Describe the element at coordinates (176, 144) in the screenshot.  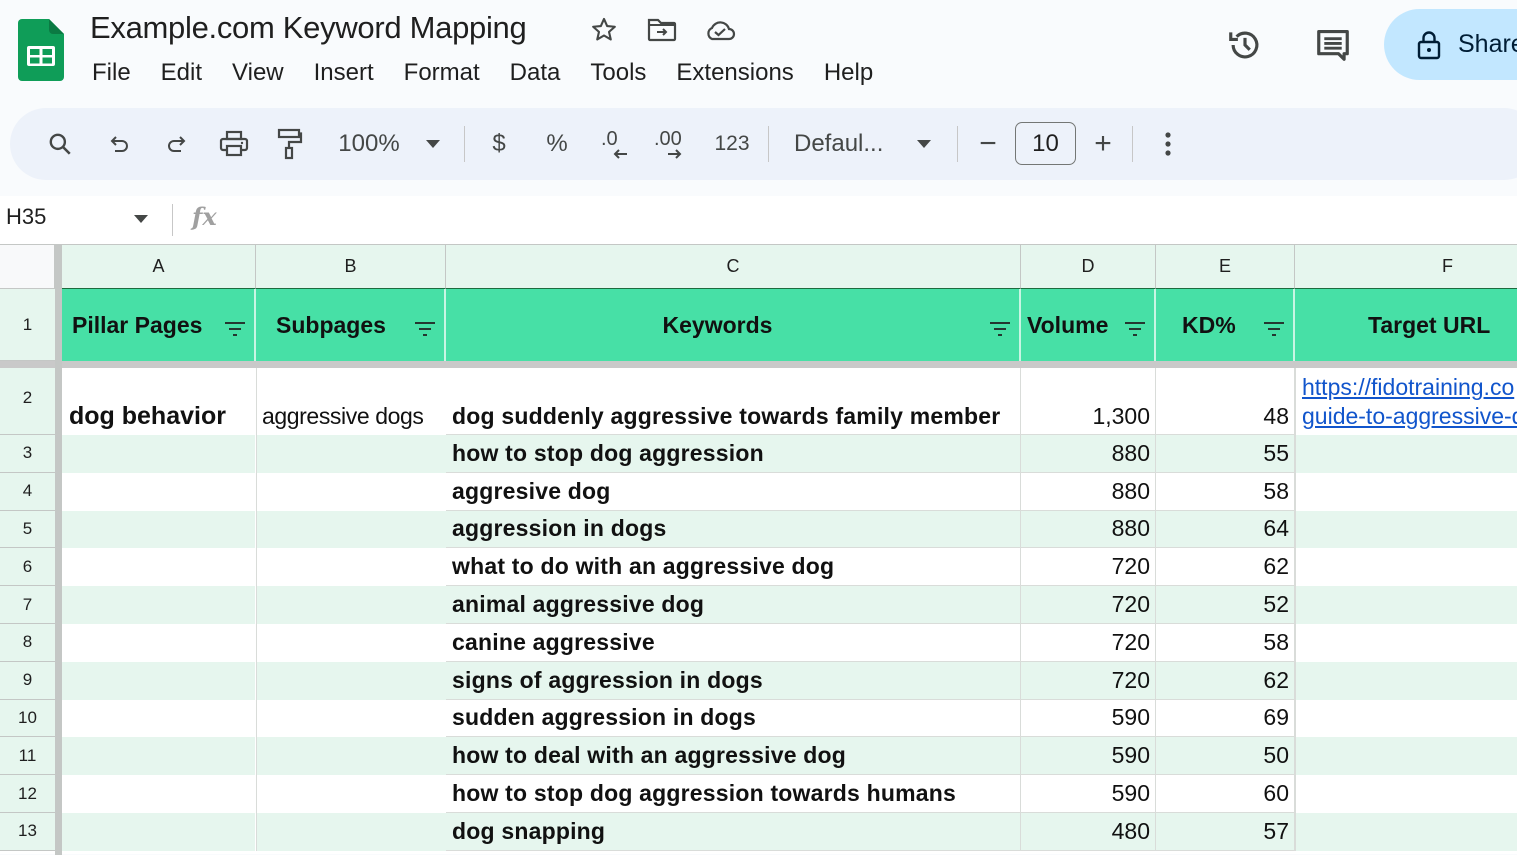
I see `redo-button` at that location.